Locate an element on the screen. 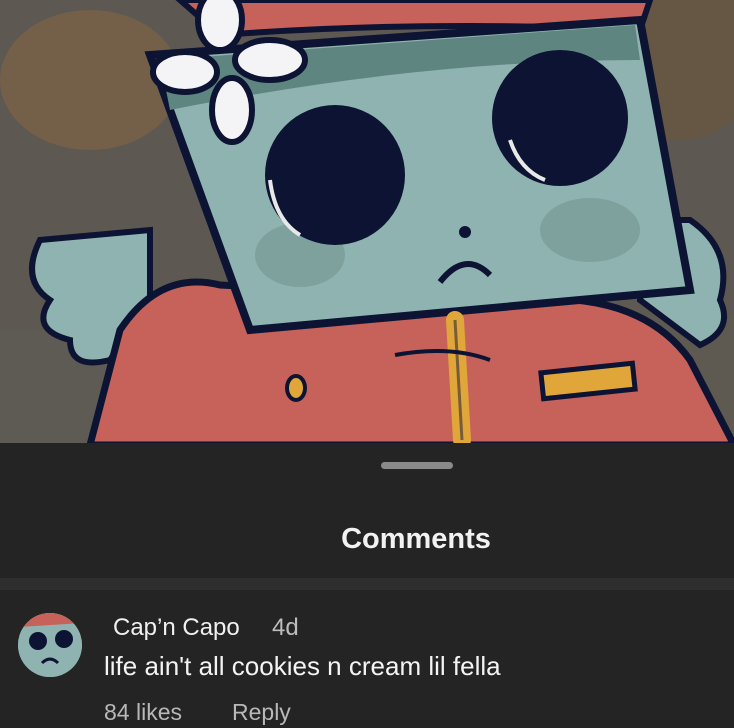 The height and width of the screenshot is (728, 734). comment-username: Cap’n Capo is located at coordinates (176, 628).